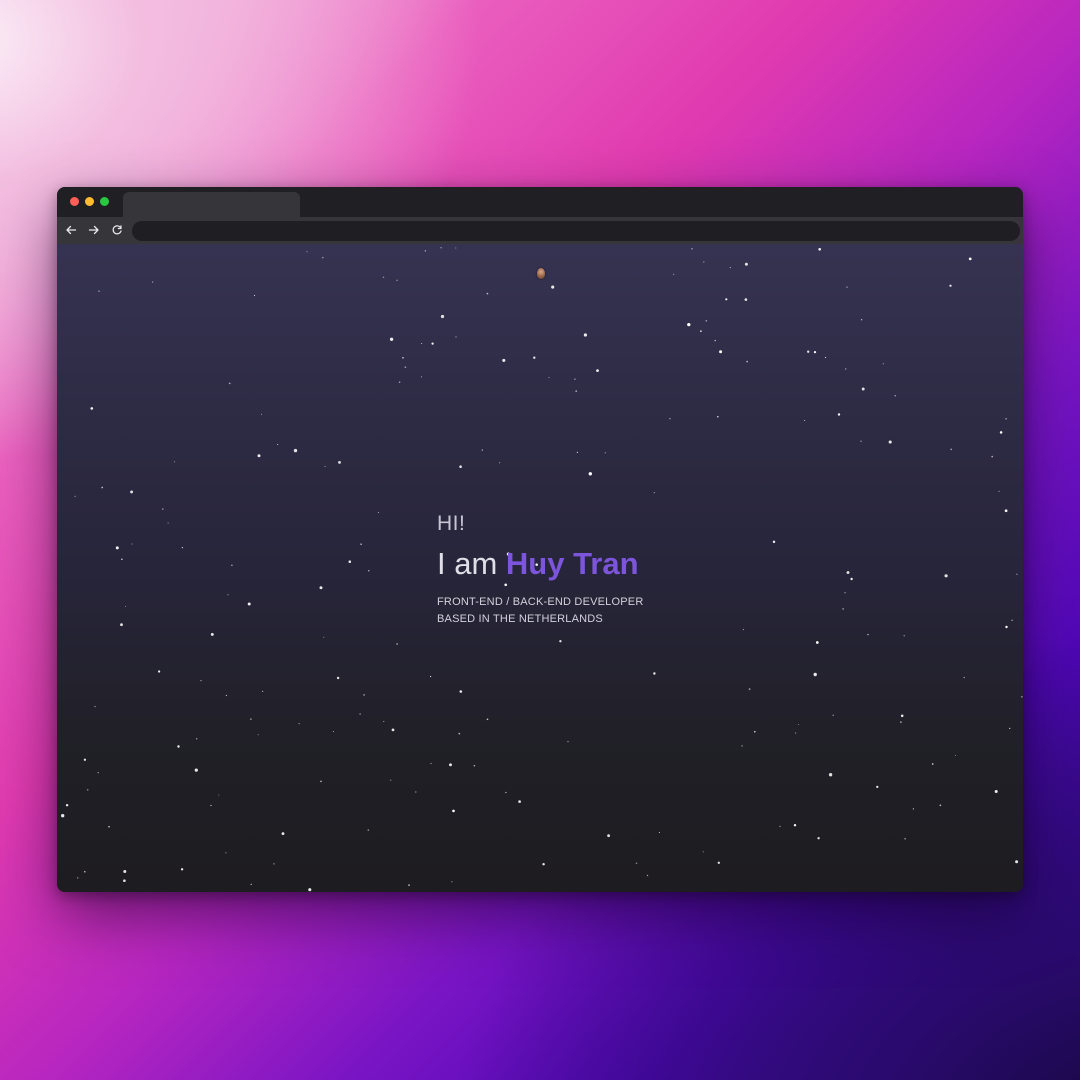 This screenshot has width=1080, height=1080. I want to click on maximize-window-button, so click(104, 201).